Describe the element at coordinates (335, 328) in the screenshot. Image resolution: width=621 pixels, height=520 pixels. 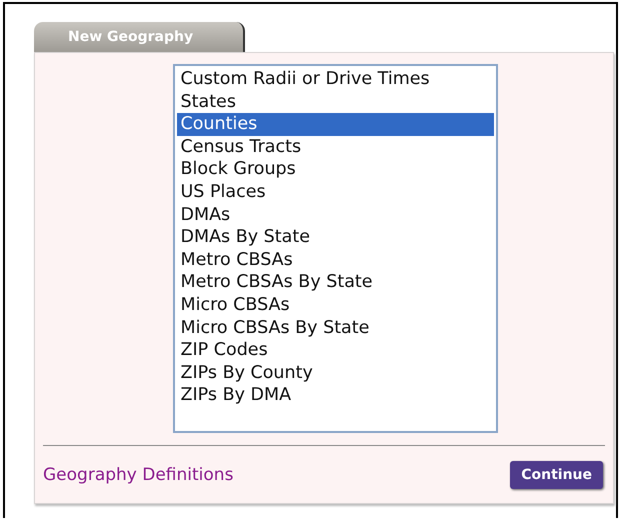
I see `list-item: Micro CBSAs By State` at that location.